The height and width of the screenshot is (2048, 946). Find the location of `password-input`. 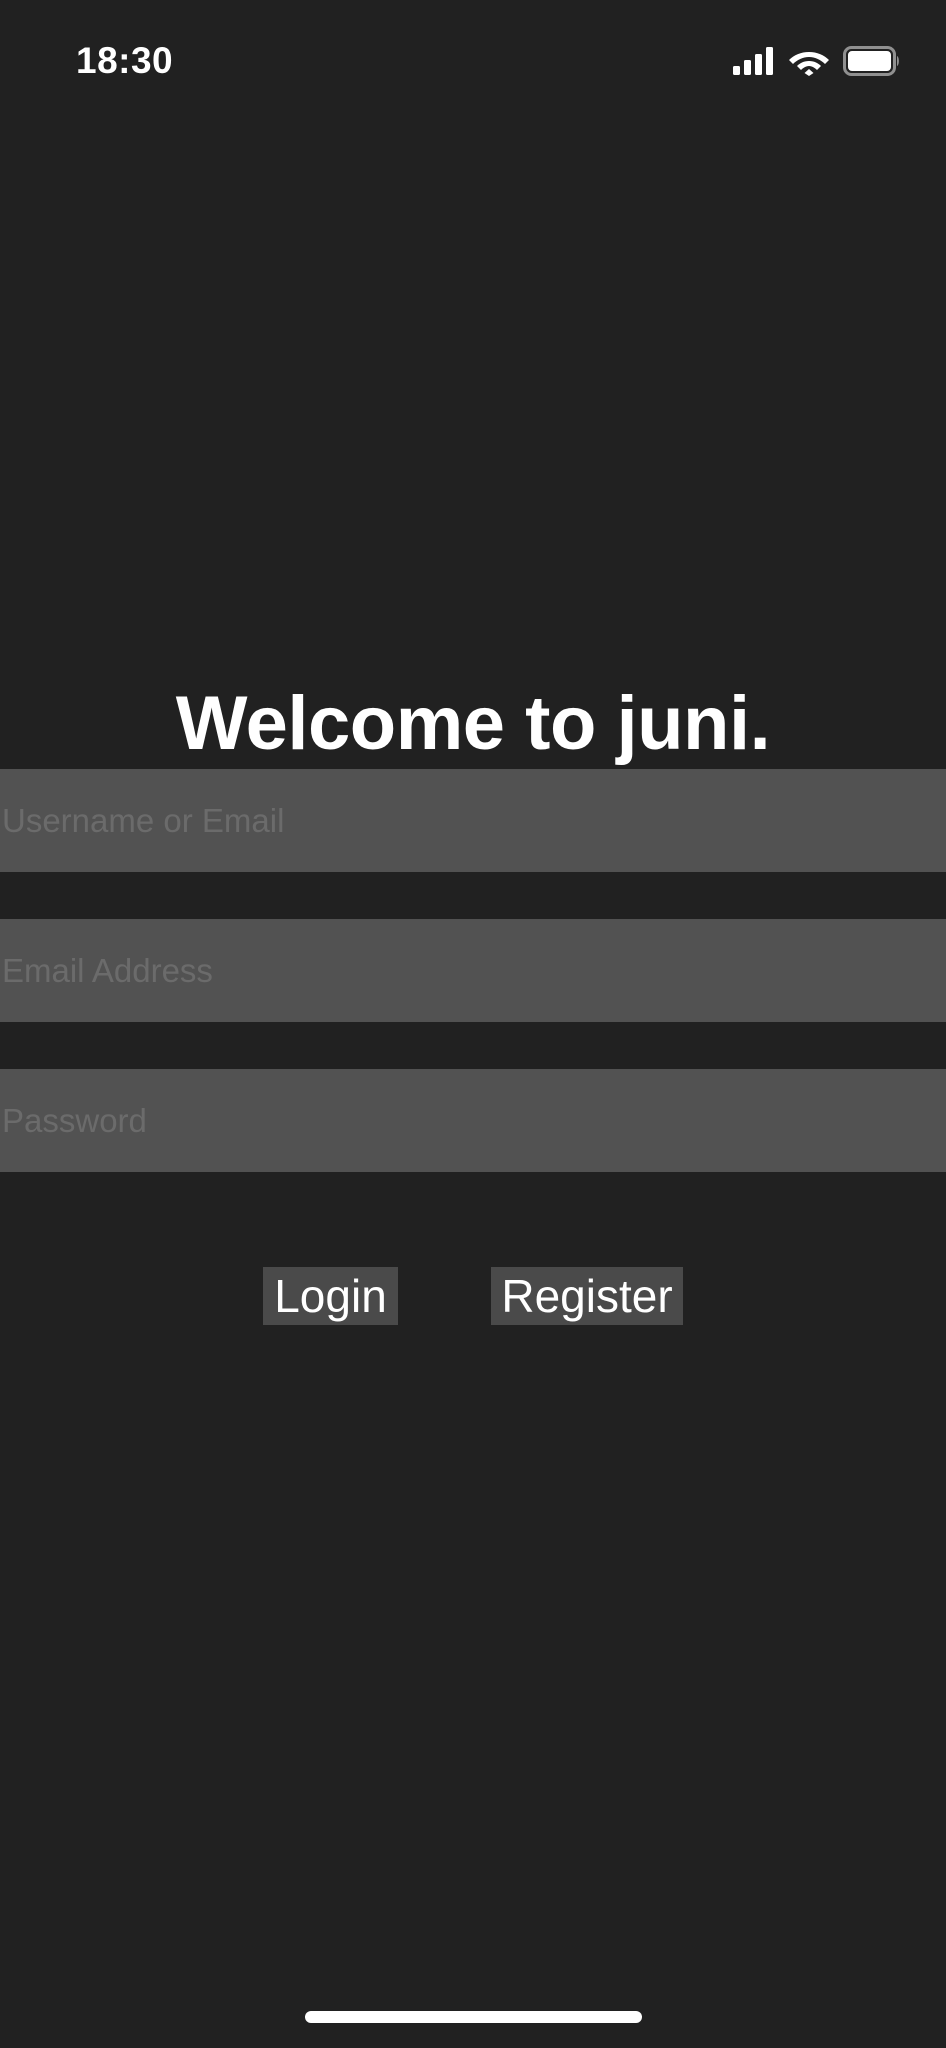

password-input is located at coordinates (473, 1120).